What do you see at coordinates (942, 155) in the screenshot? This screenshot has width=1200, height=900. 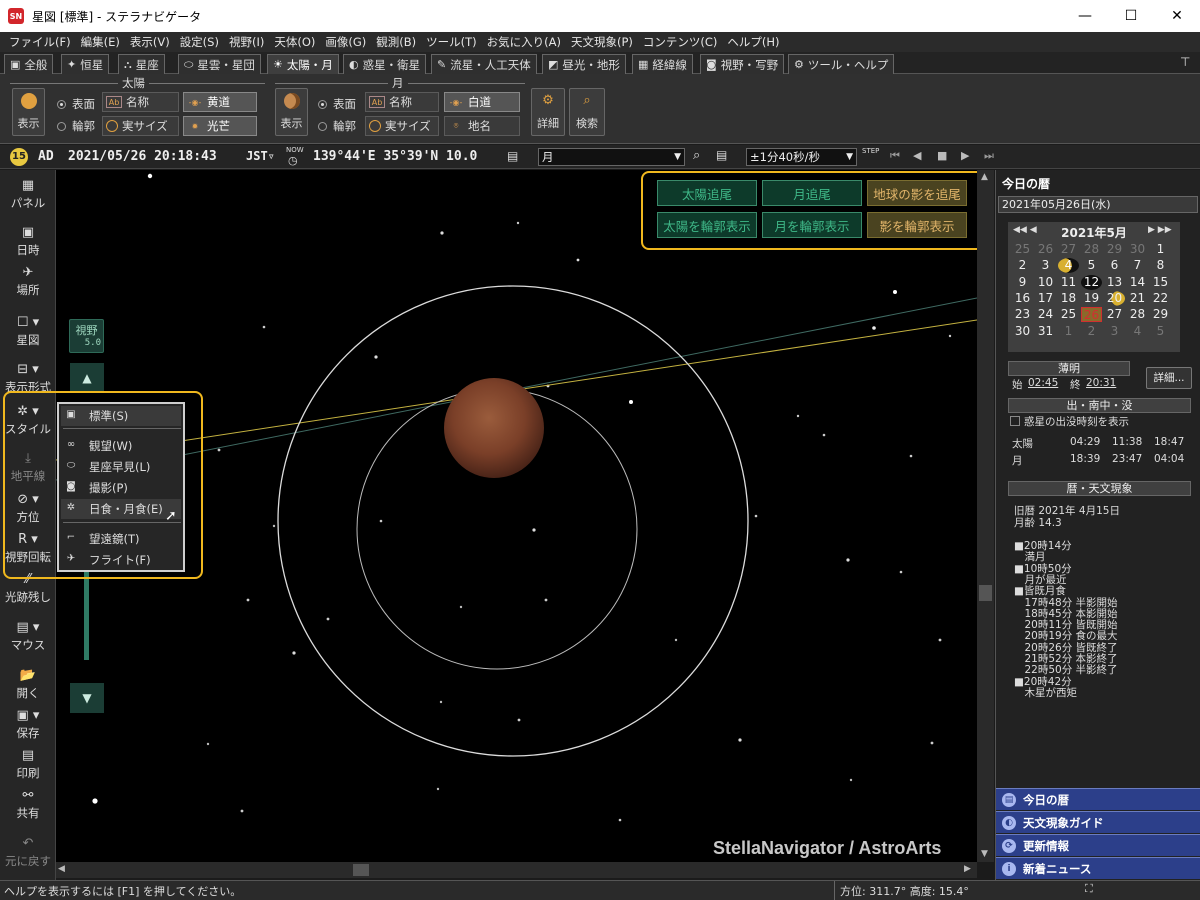 I see `stop-icon: ■` at bounding box center [942, 155].